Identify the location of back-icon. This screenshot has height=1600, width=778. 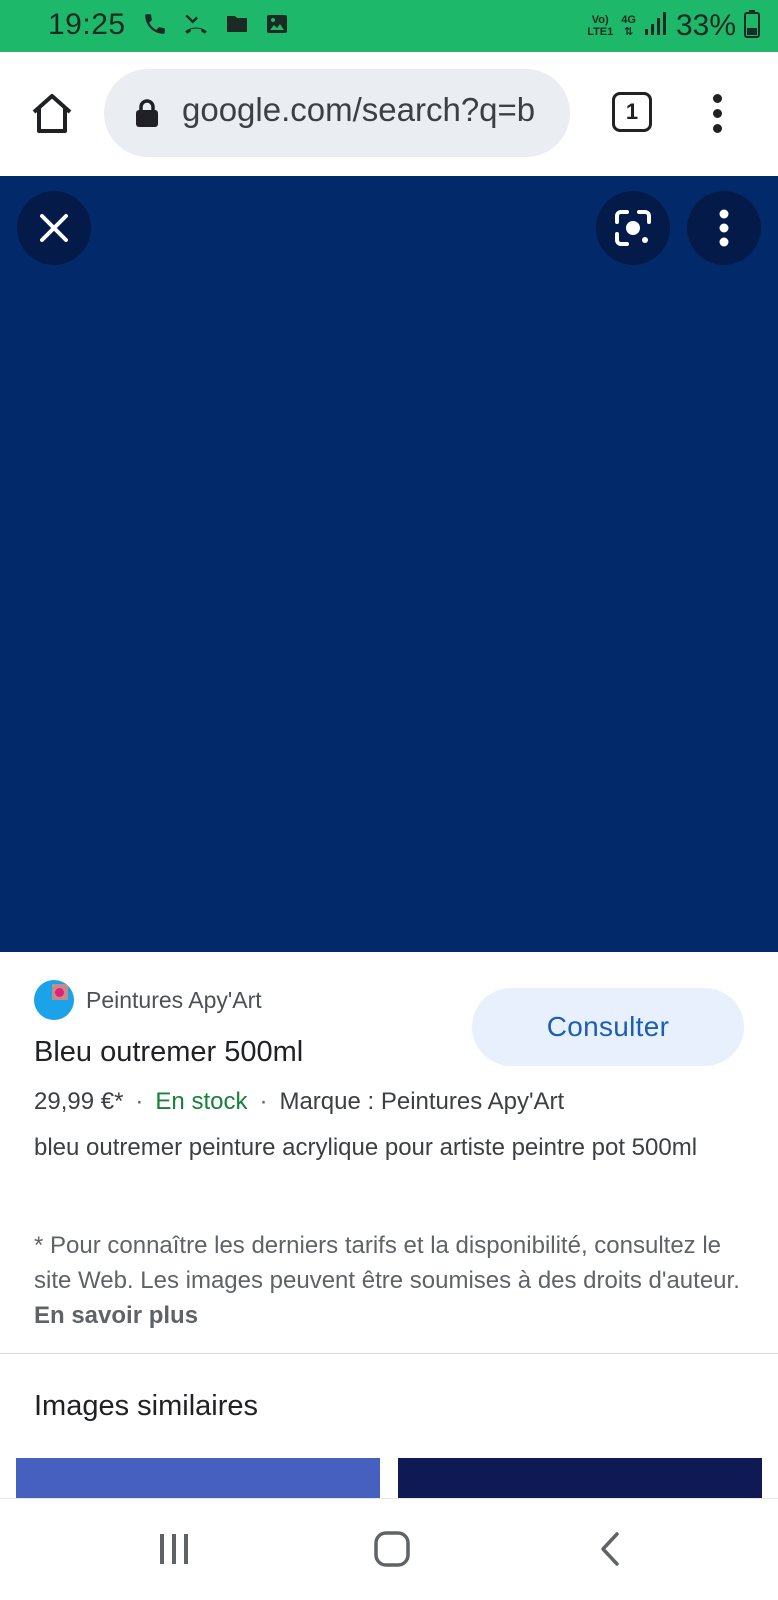
(610, 1549).